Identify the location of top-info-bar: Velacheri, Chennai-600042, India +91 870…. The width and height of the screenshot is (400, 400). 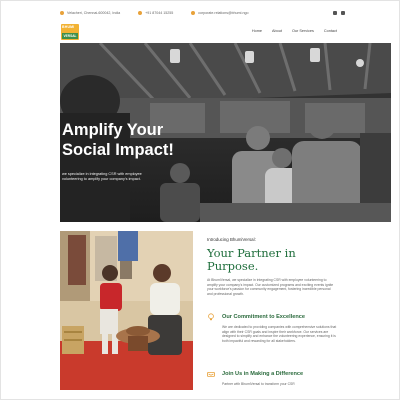
(202, 13).